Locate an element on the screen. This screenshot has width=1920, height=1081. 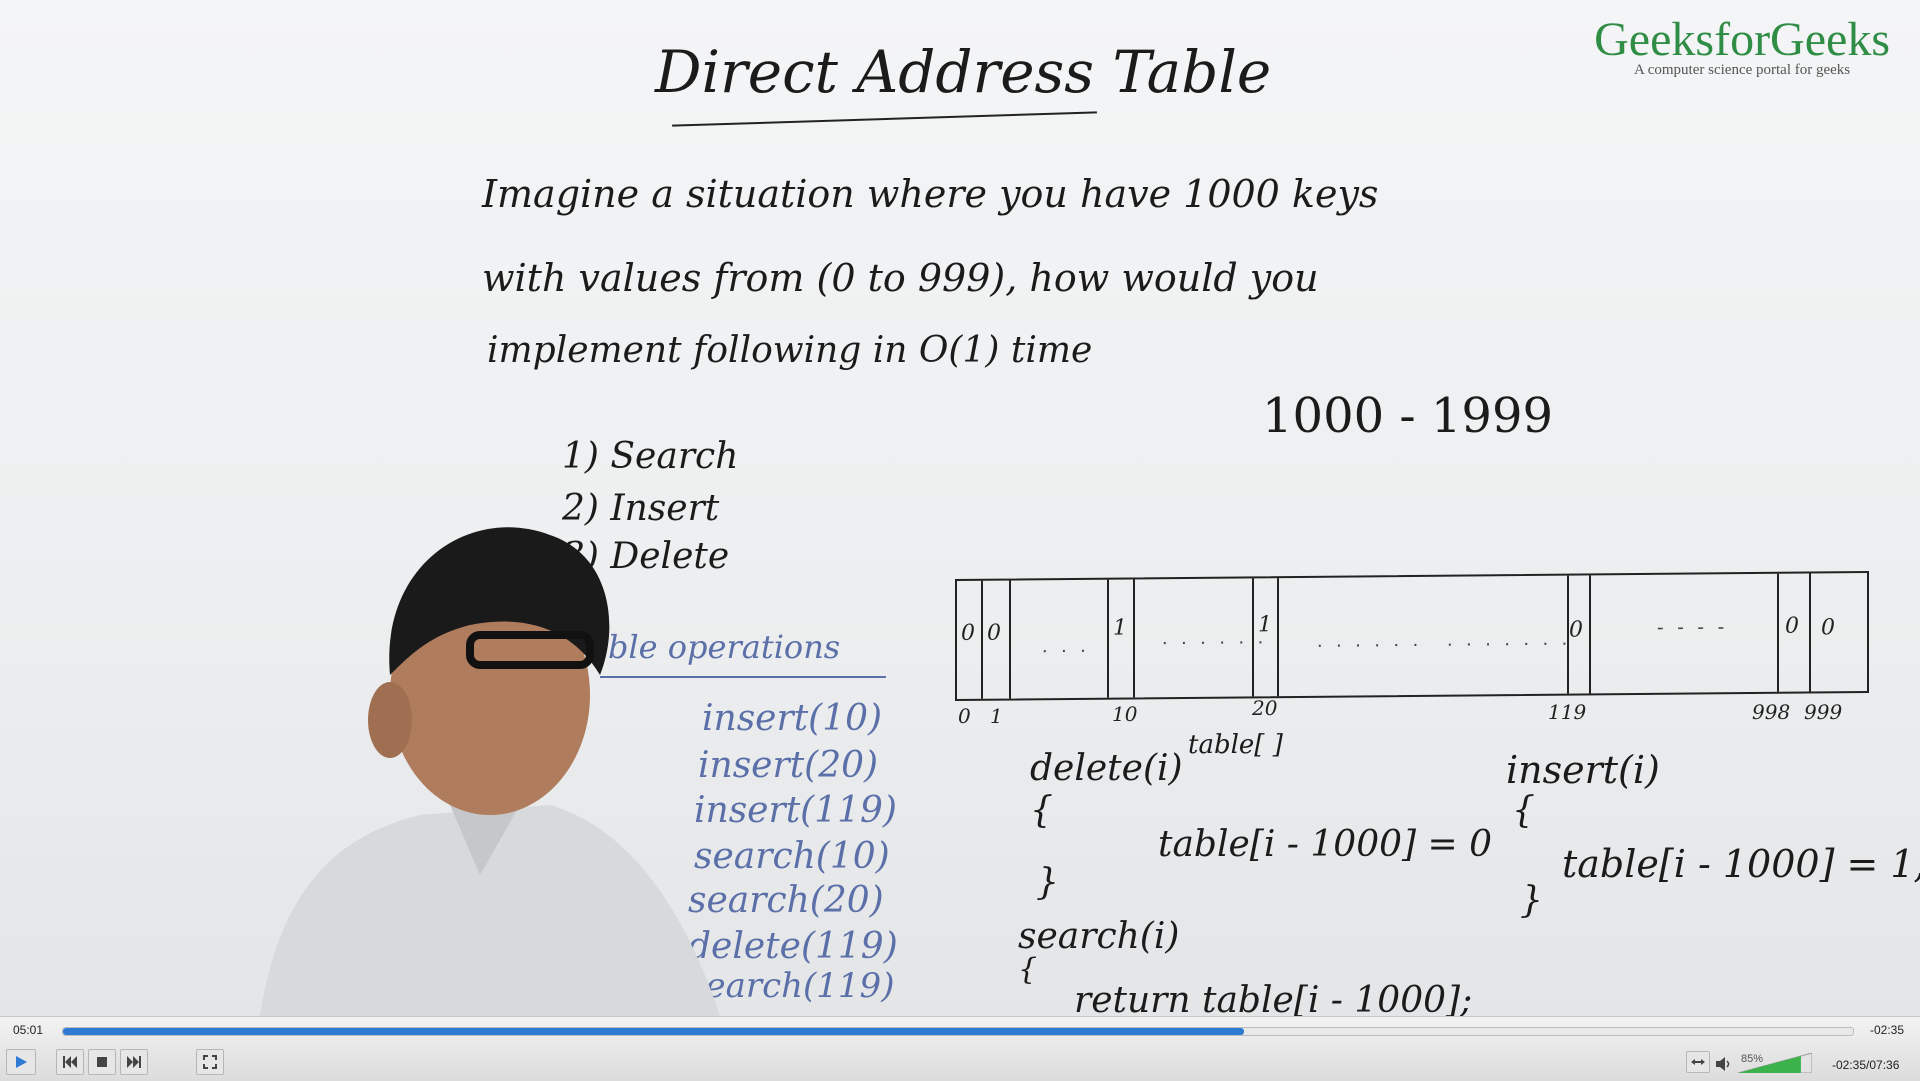
problem-line-3: implement following in O(1) time is located at coordinates (790, 350).